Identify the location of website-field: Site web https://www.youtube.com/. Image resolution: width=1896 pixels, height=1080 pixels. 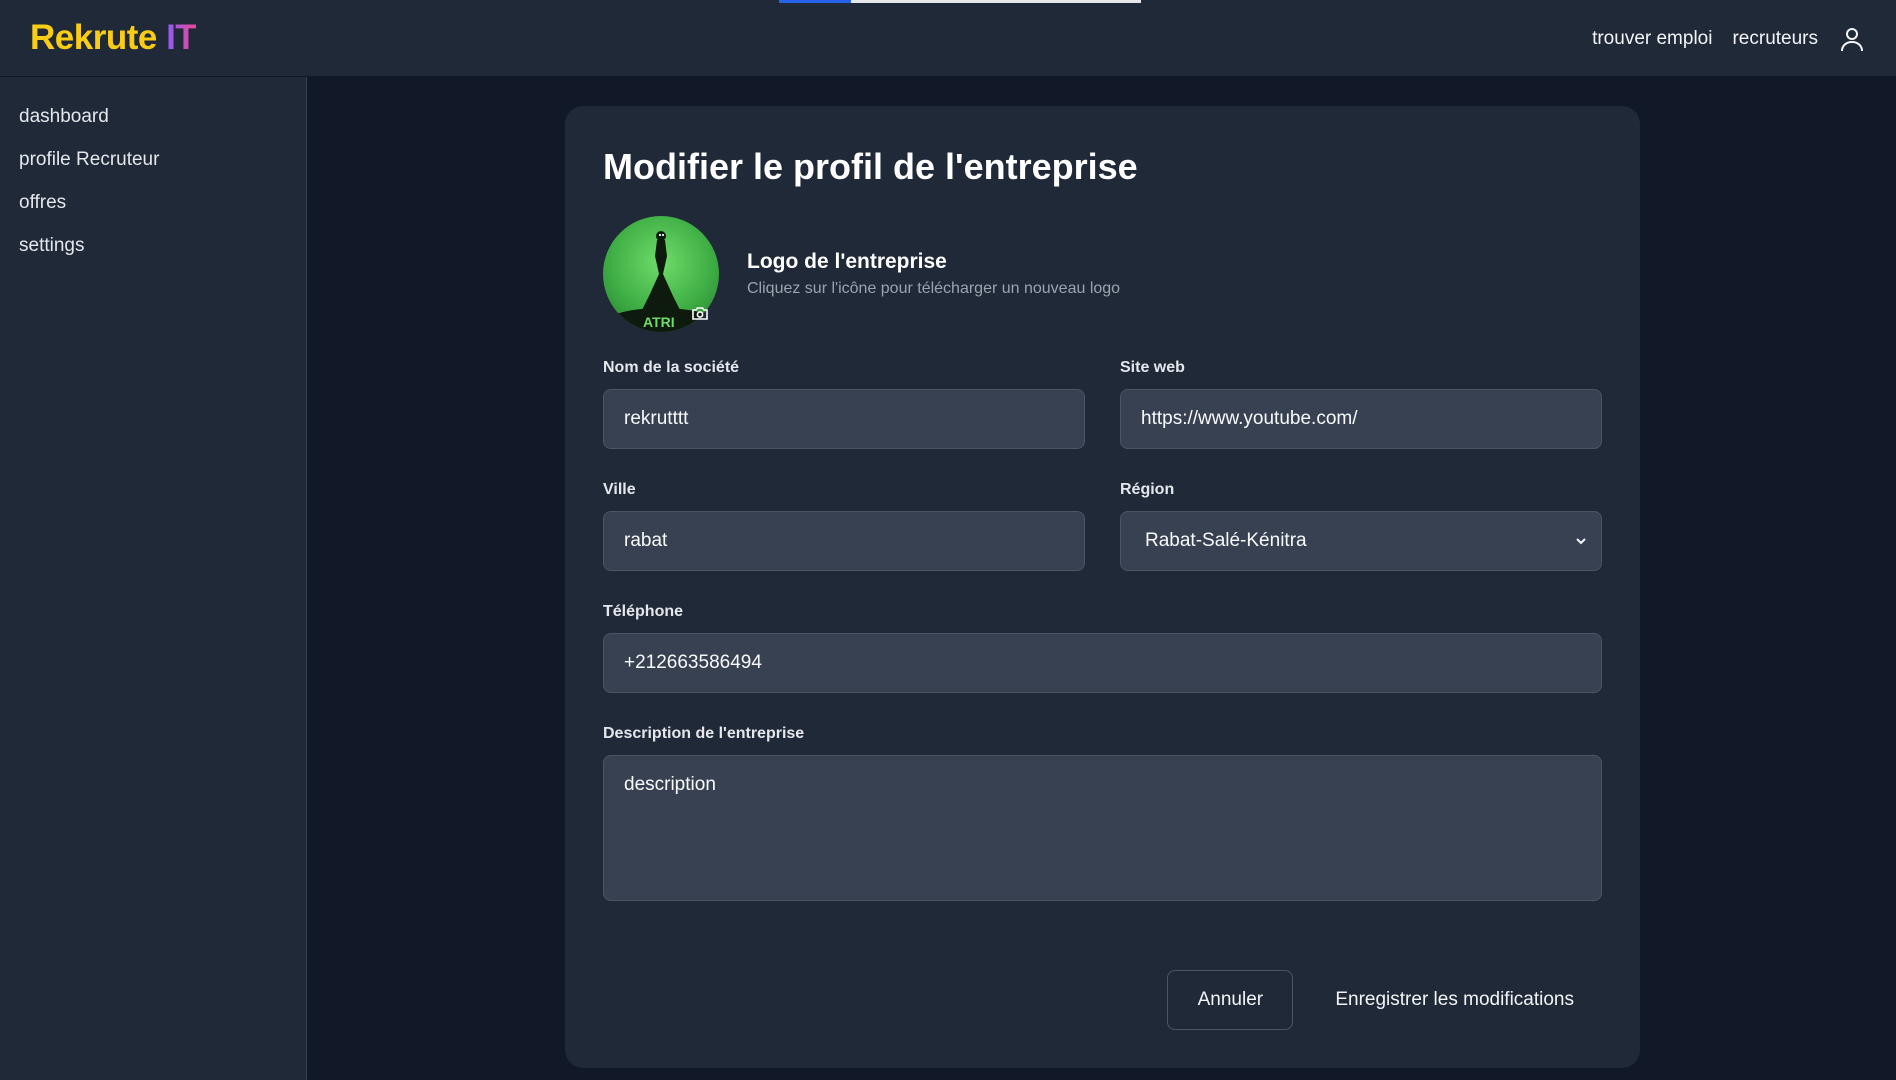
(1361, 404).